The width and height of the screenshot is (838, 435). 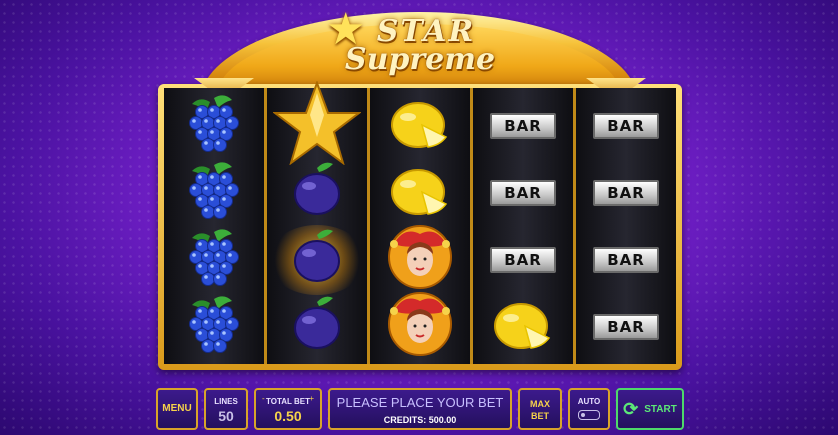 I want to click on message-panel: PLEASE PLACE YOUR BET CREDITS: 500.00, so click(x=420, y=409).